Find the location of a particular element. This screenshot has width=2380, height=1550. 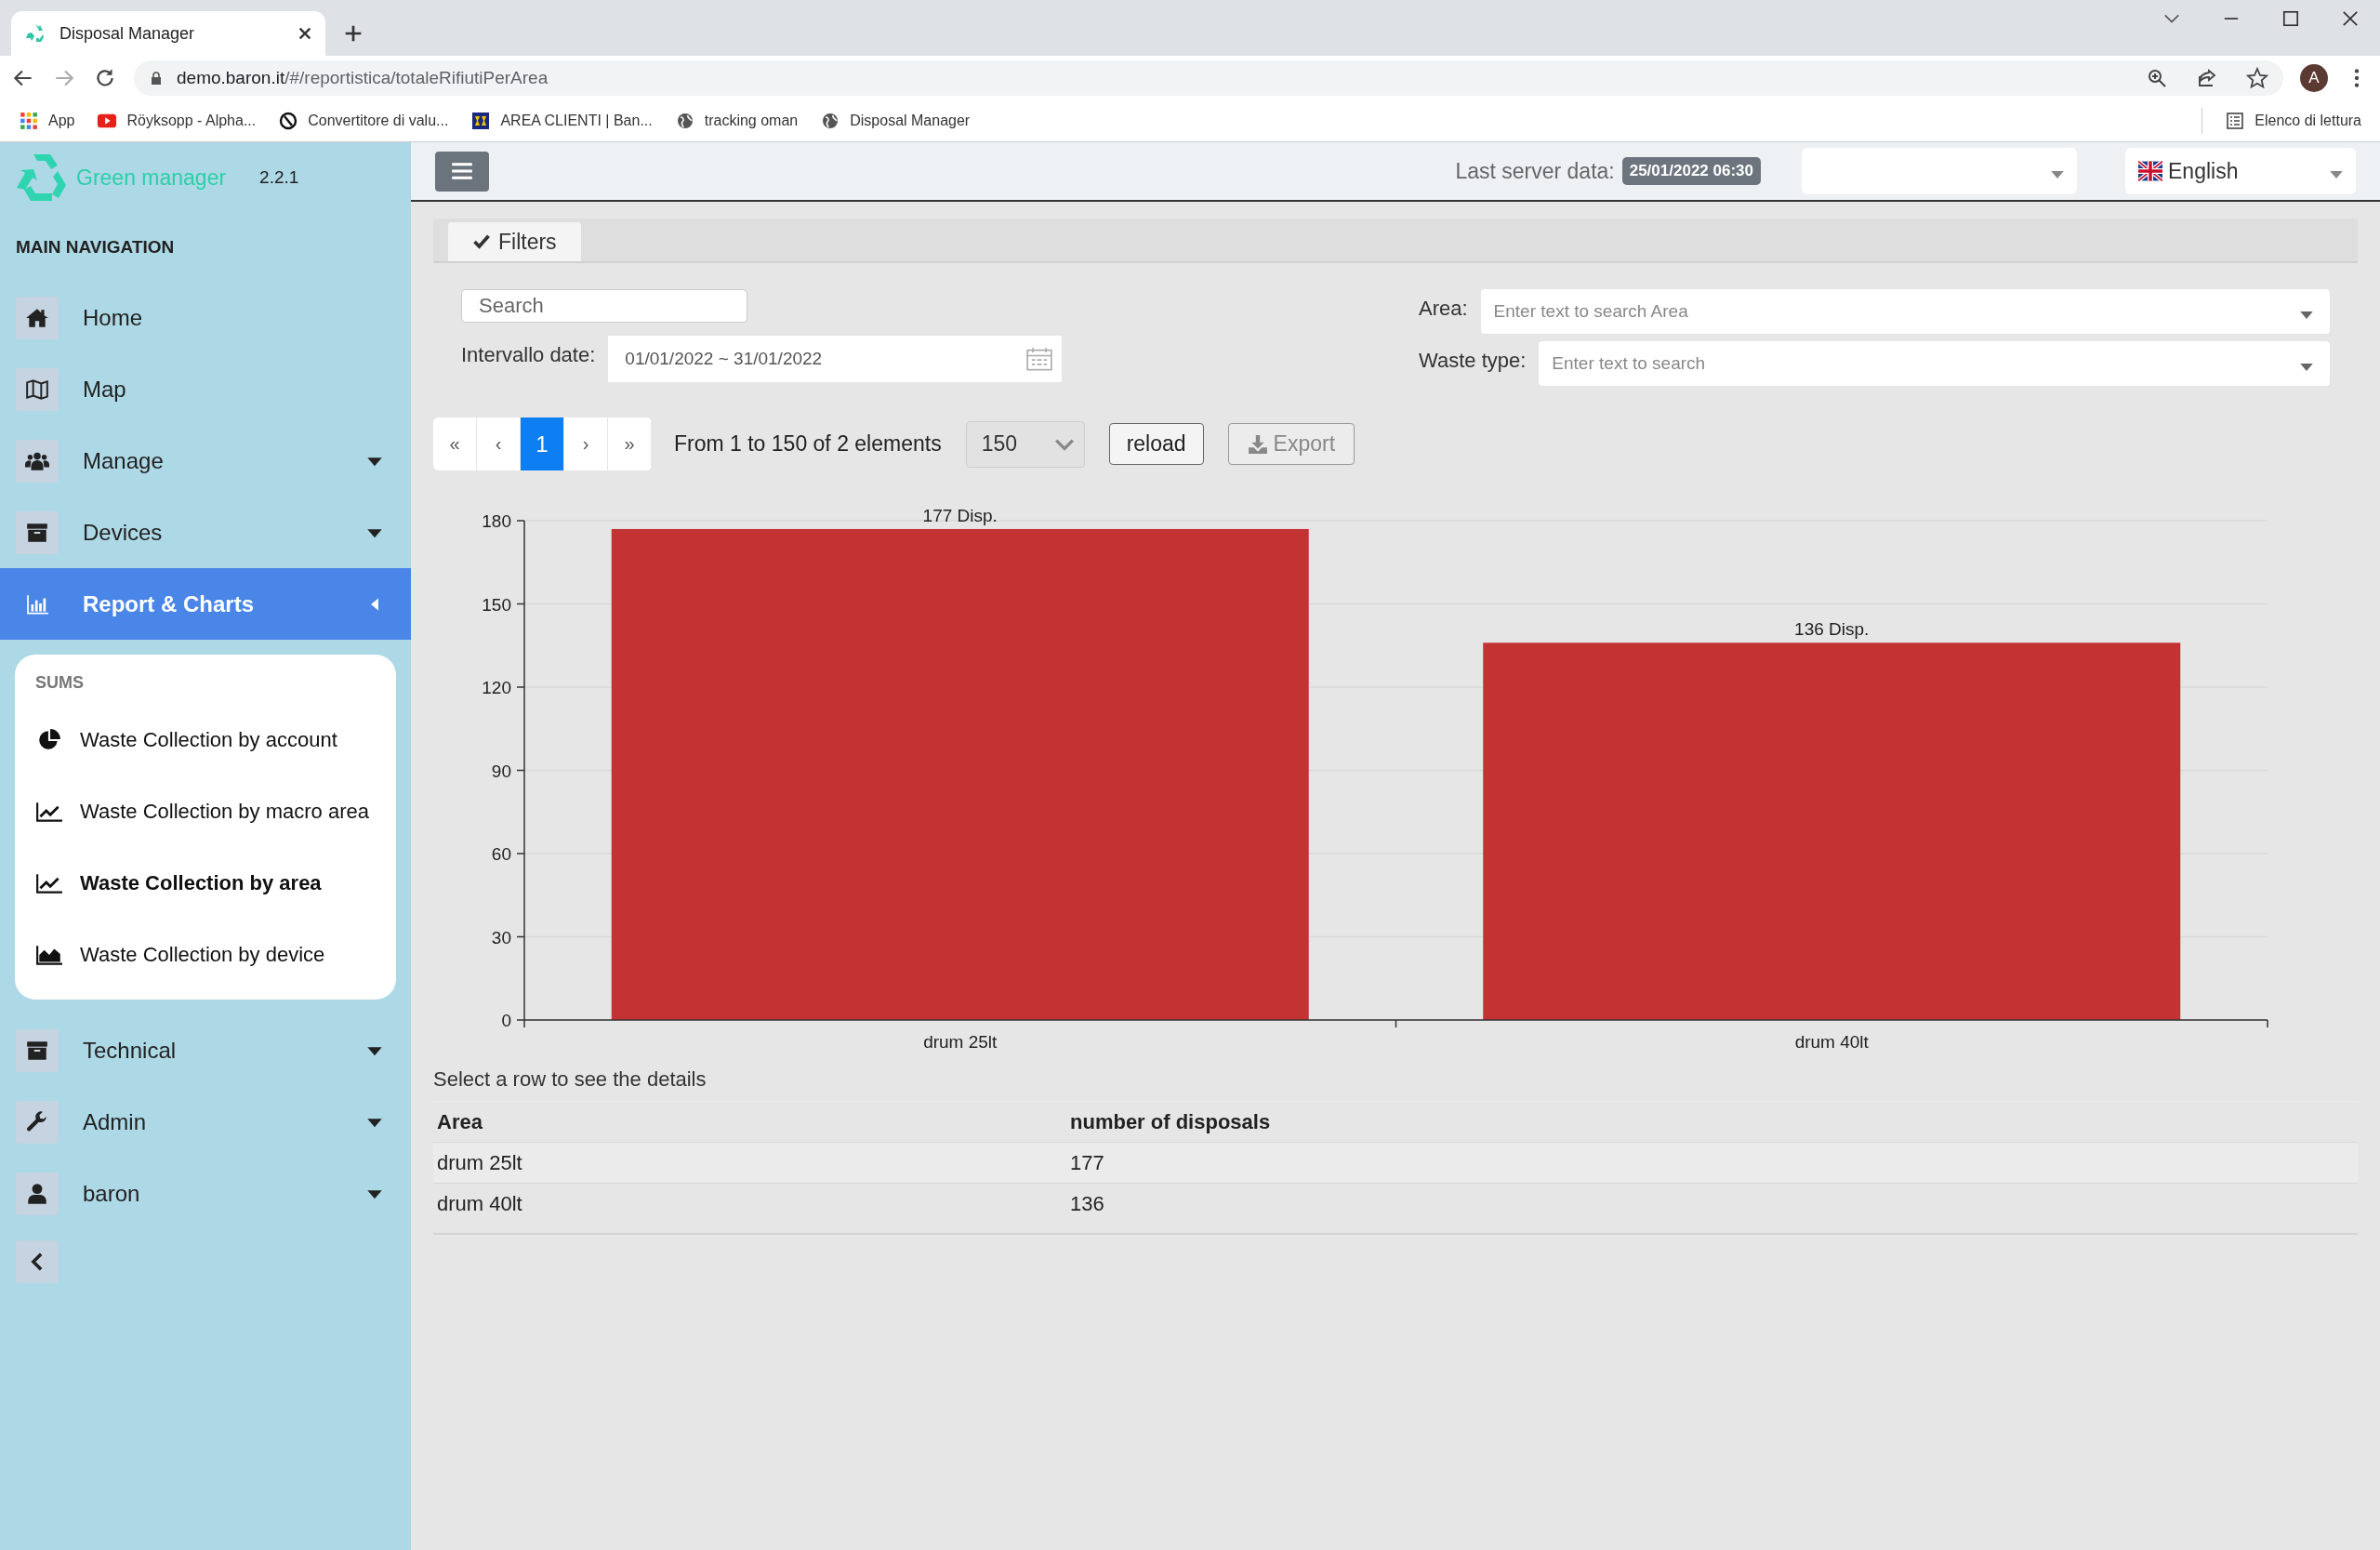

lock-icon is located at coordinates (156, 78).